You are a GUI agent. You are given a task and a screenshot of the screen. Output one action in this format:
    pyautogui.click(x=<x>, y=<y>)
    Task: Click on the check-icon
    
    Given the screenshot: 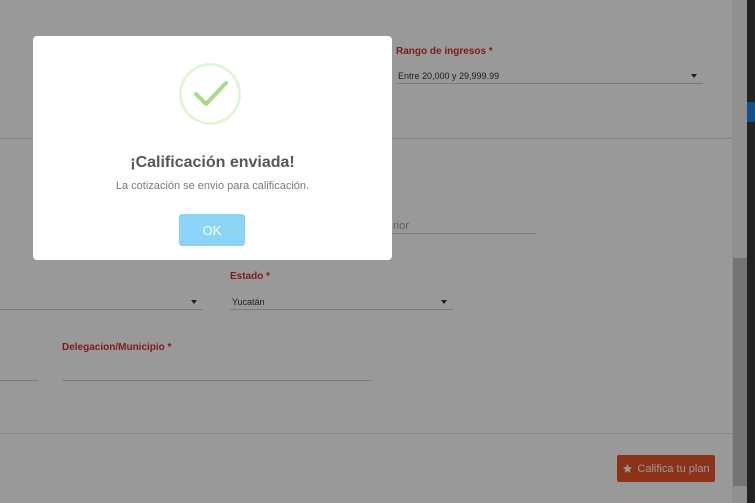 What is the action you would take?
    pyautogui.click(x=211, y=93)
    